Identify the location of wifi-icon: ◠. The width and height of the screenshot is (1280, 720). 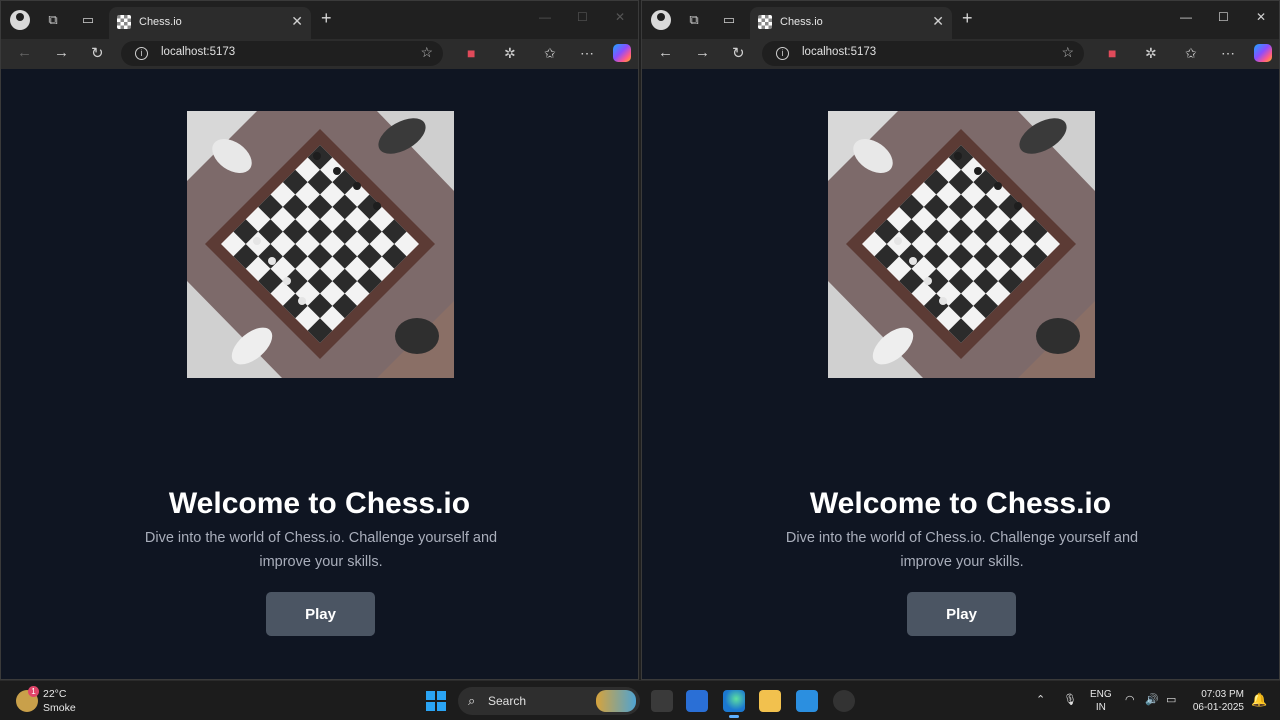
(1130, 699).